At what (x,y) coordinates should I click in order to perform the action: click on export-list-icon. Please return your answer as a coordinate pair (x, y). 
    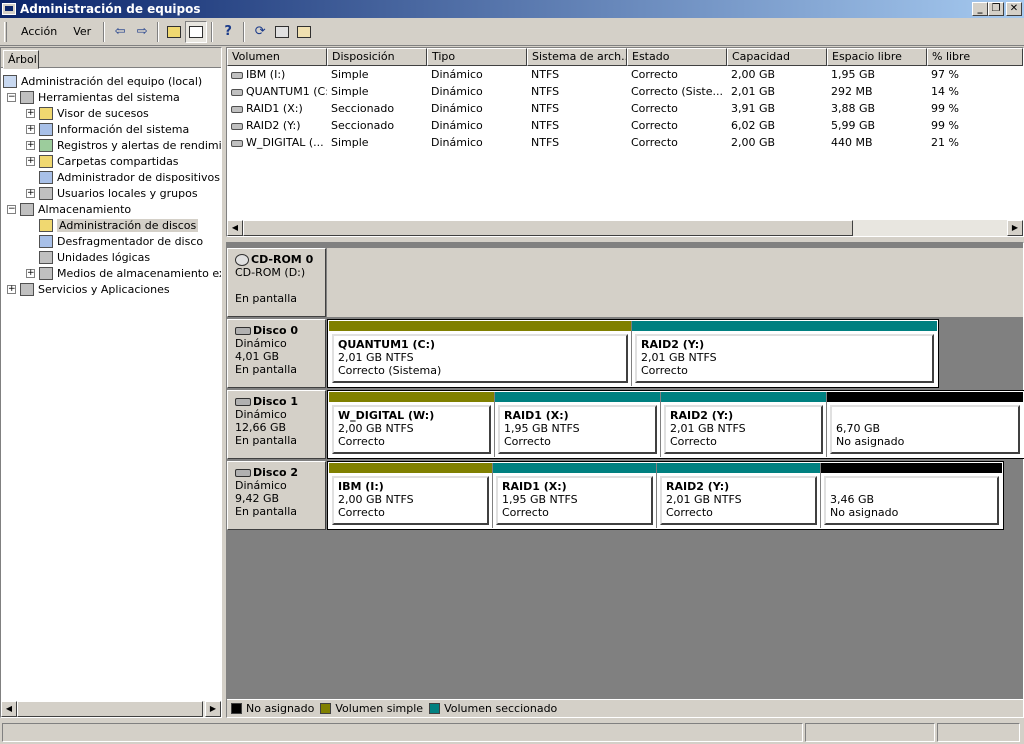
    Looking at the image, I should click on (304, 32).